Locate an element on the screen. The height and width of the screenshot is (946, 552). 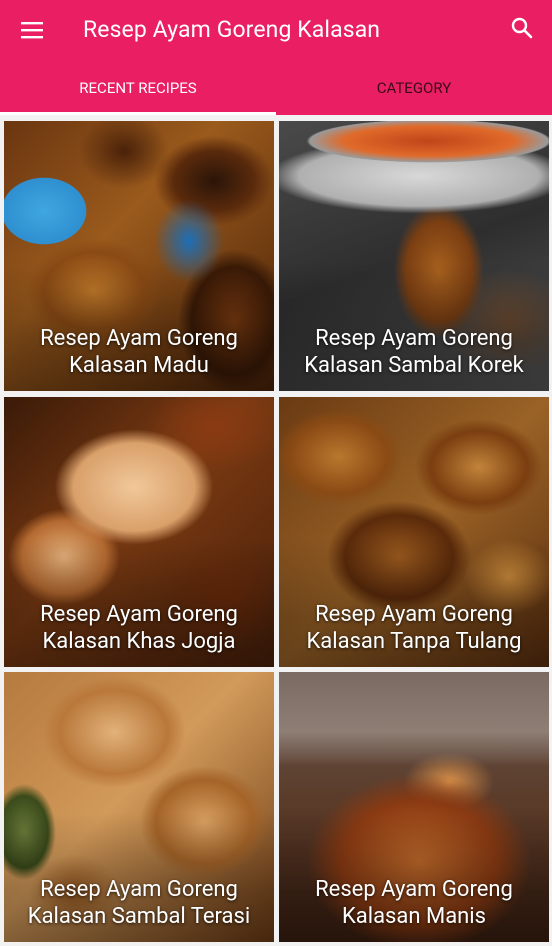
toolbar: Resep Ayam Goreng Kalasan is located at coordinates (276, 30).